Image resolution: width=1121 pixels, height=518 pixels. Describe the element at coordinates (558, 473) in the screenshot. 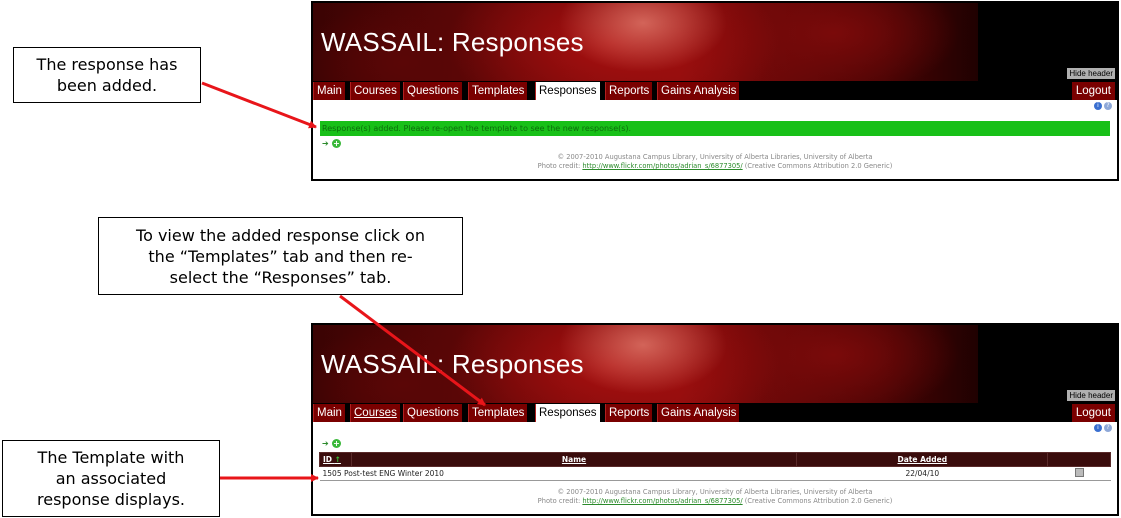

I see `row-id-name-cell: 1505 Post-test ENG Winter 2010` at that location.